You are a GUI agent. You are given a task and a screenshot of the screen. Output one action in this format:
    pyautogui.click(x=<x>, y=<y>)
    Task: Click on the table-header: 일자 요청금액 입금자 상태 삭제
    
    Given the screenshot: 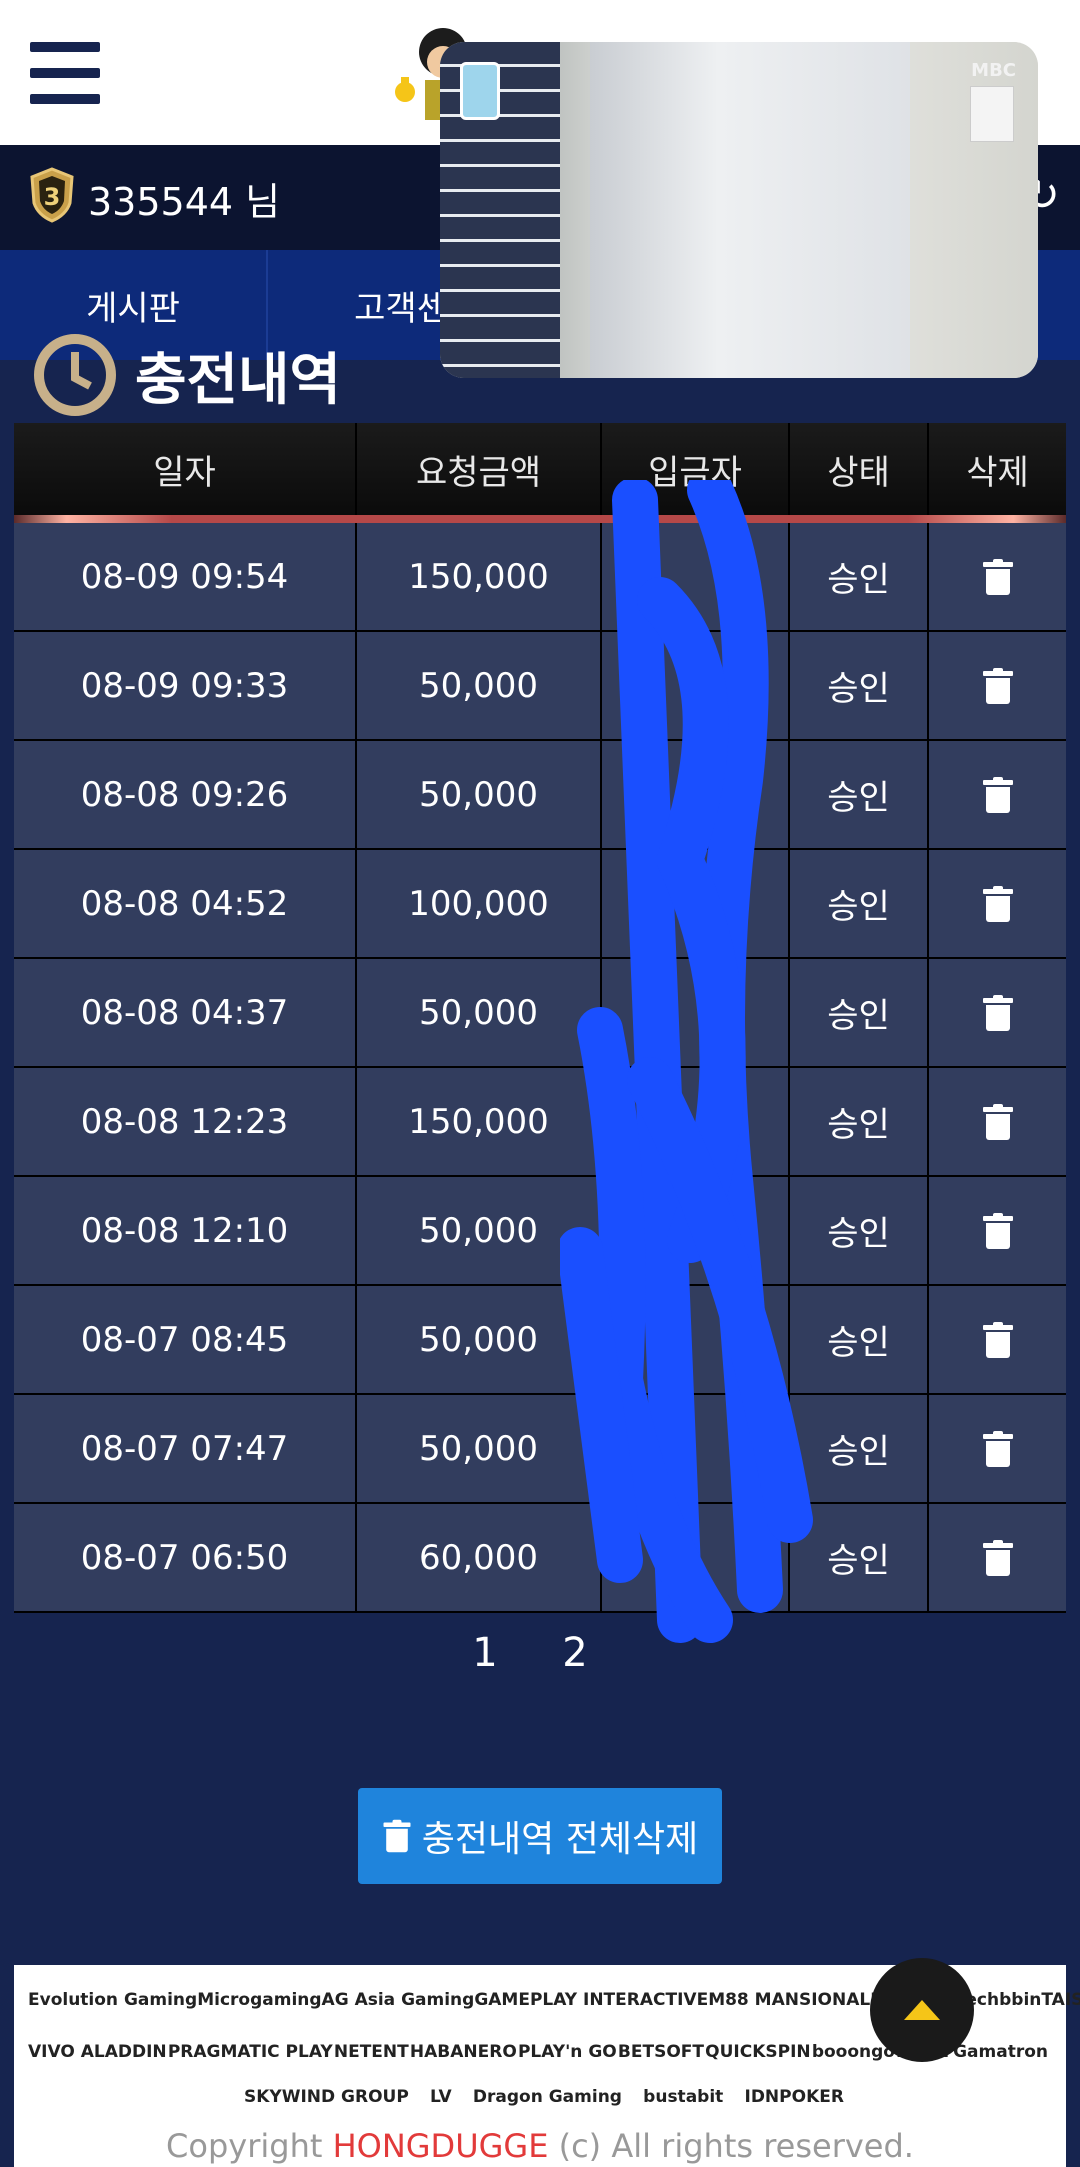 What is the action you would take?
    pyautogui.click(x=540, y=473)
    